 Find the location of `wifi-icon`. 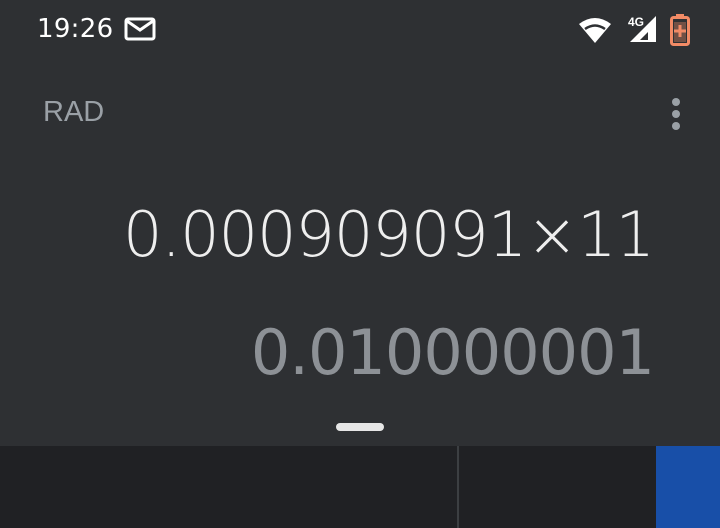

wifi-icon is located at coordinates (595, 30).